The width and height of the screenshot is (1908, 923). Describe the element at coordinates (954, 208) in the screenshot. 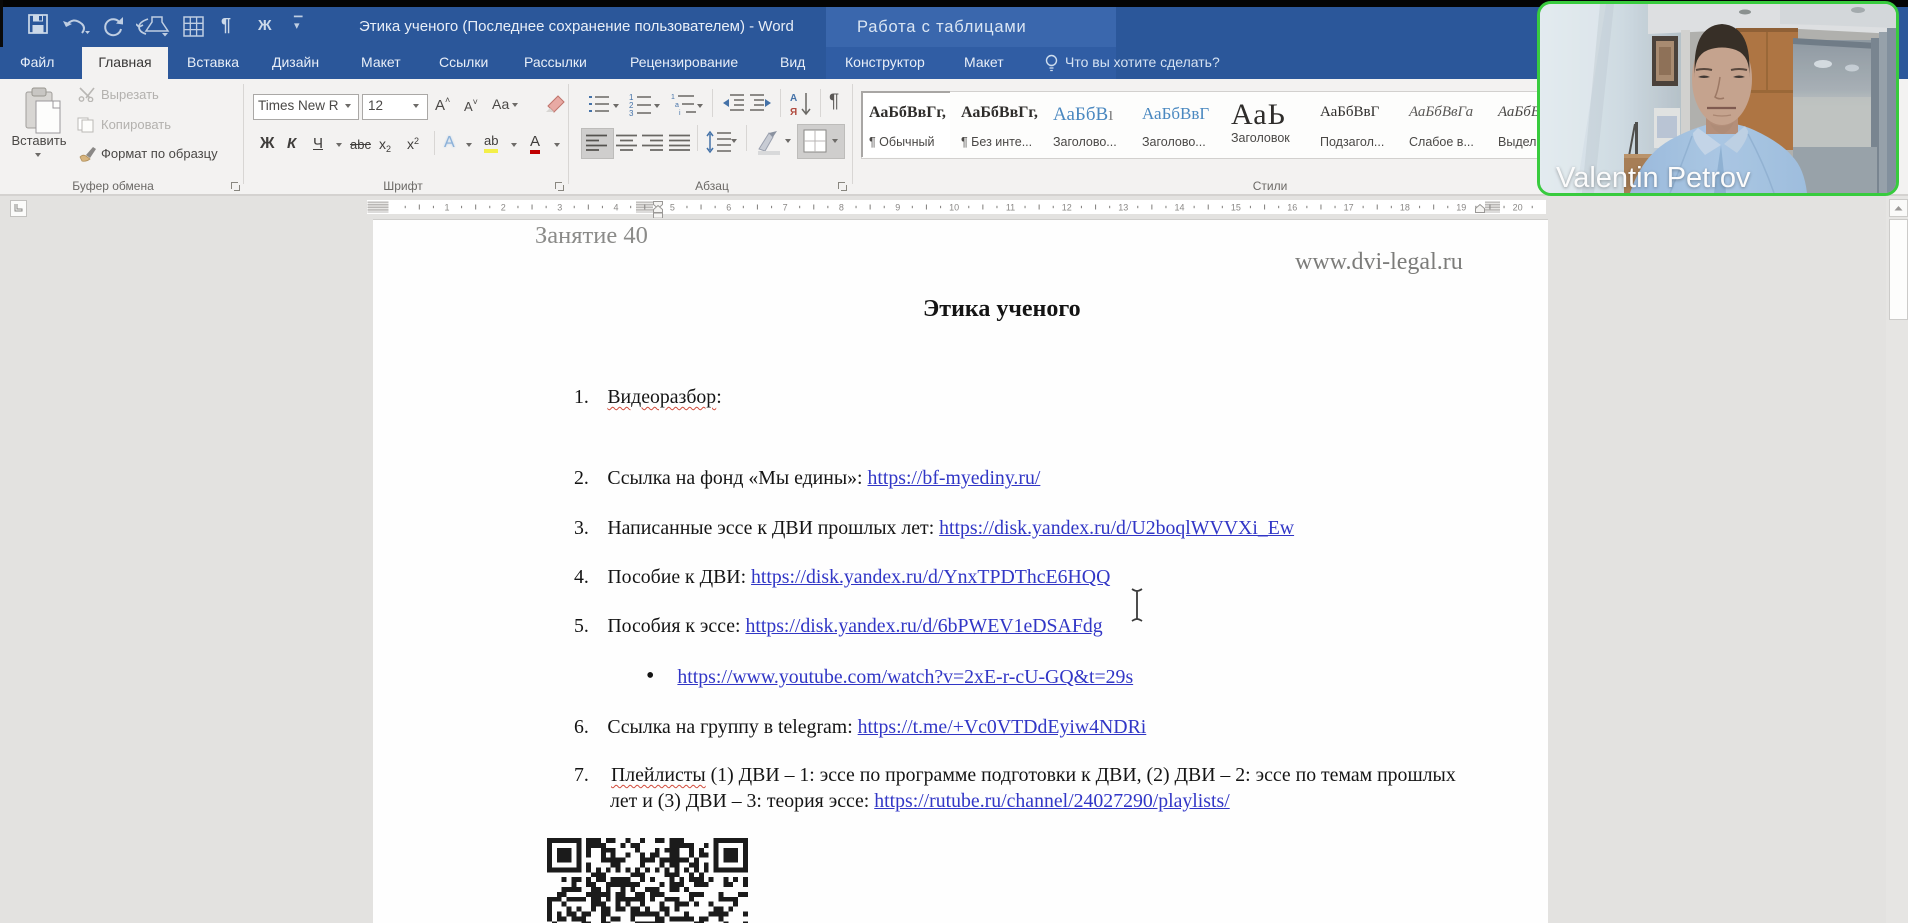

I see `svg-text: 10` at that location.